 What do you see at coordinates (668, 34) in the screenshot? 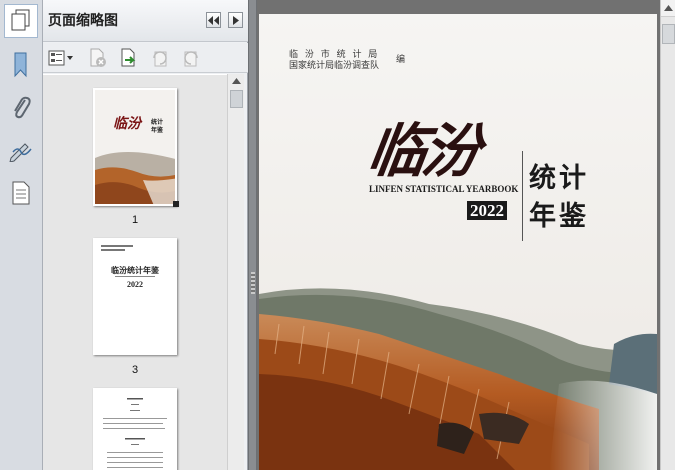
I see `document-scrollbar-thumb` at bounding box center [668, 34].